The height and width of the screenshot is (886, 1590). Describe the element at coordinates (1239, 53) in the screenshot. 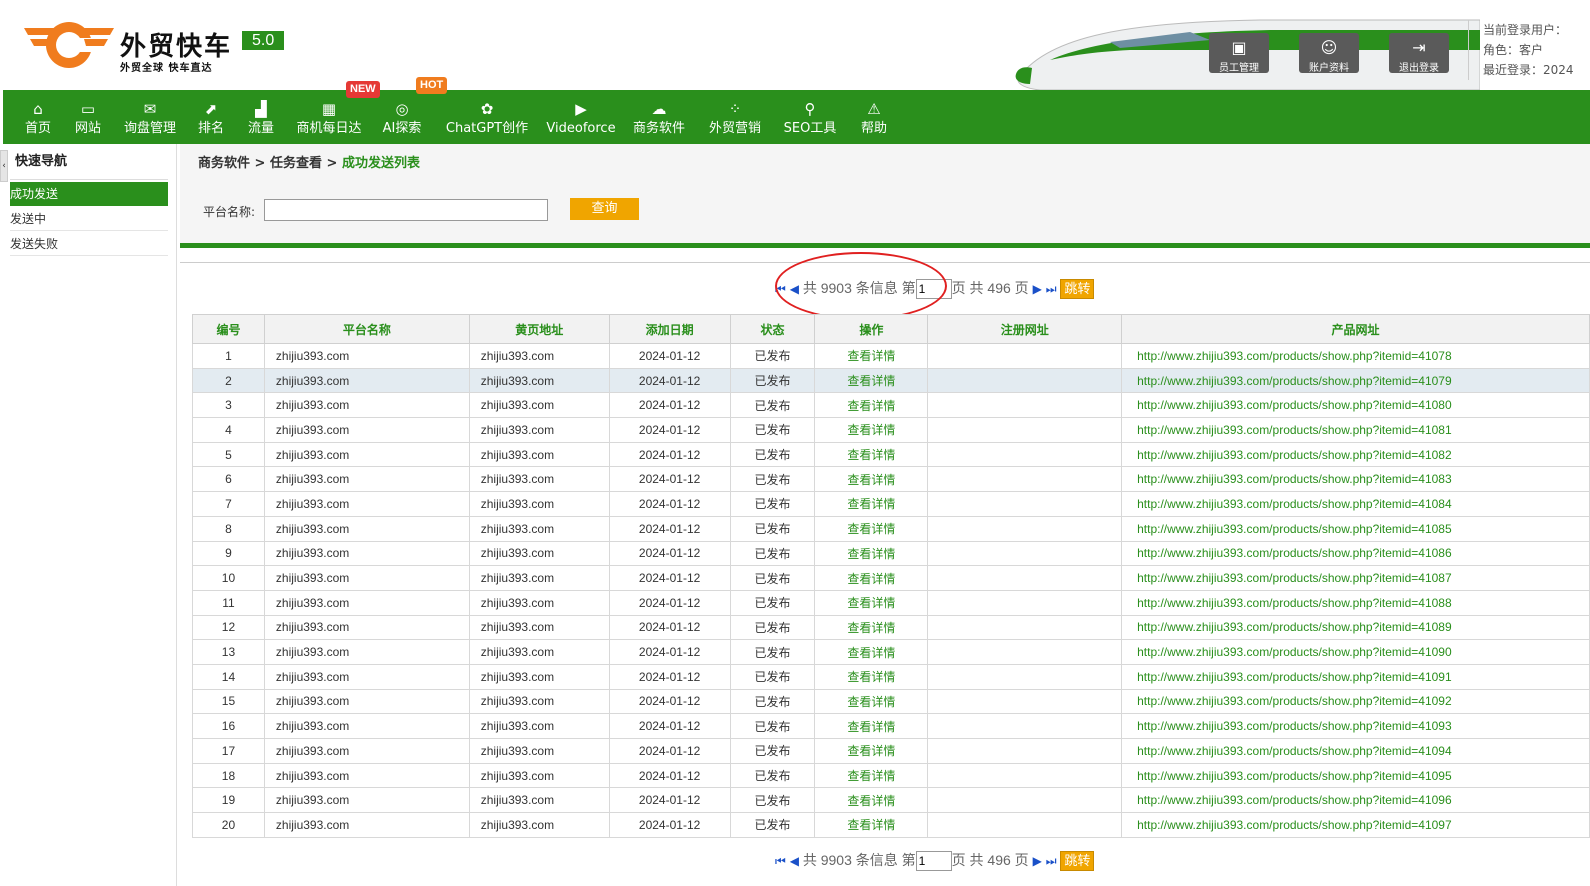

I see `staff-management-button: ▣ 员工管理` at that location.